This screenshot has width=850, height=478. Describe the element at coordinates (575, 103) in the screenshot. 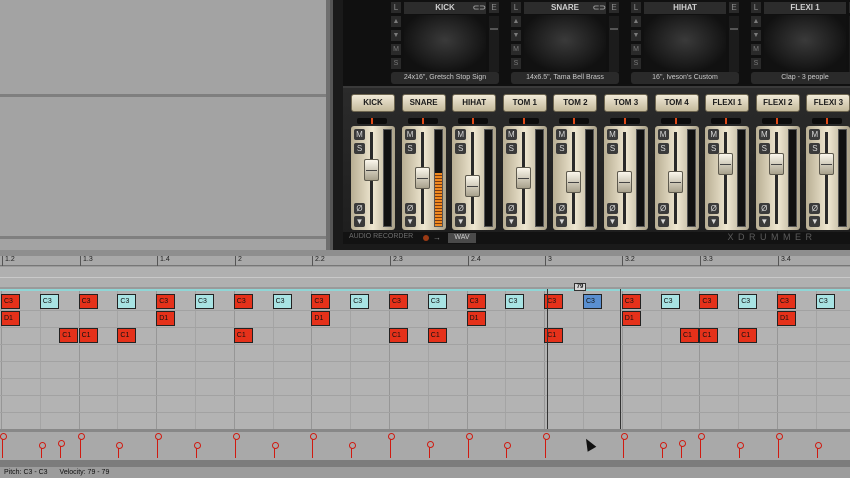

I see `channel-name-button: TOM 2` at that location.